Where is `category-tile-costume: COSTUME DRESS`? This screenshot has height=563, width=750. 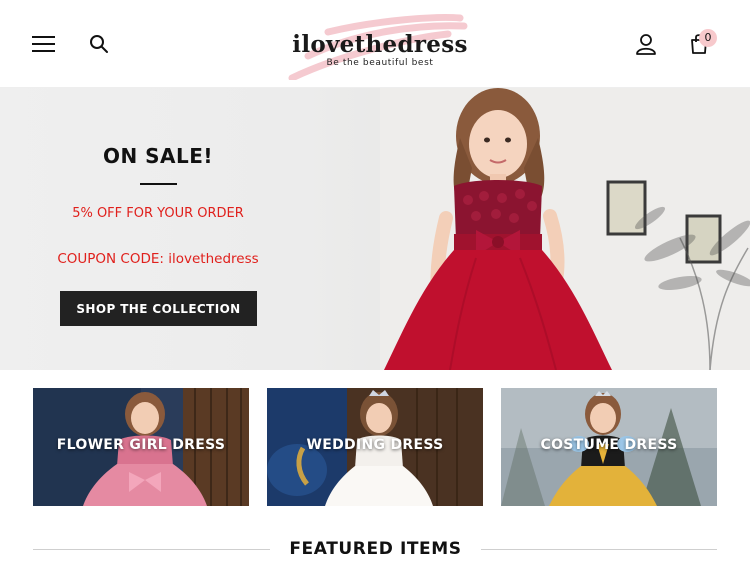
category-tile-costume: COSTUME DRESS is located at coordinates (609, 447).